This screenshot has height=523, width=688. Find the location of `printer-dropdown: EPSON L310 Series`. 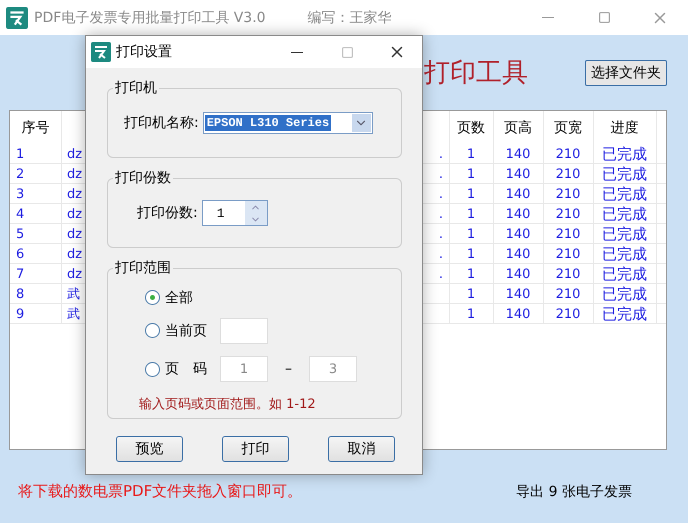

printer-dropdown: EPSON L310 Series is located at coordinates (287, 123).